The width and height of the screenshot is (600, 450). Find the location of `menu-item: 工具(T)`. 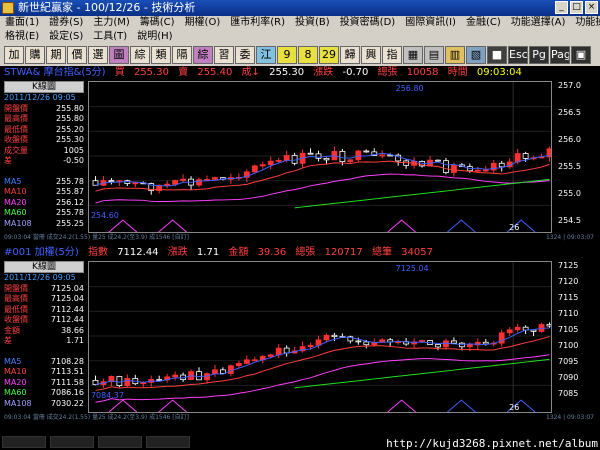

menu-item: 工具(T) is located at coordinates (110, 37).